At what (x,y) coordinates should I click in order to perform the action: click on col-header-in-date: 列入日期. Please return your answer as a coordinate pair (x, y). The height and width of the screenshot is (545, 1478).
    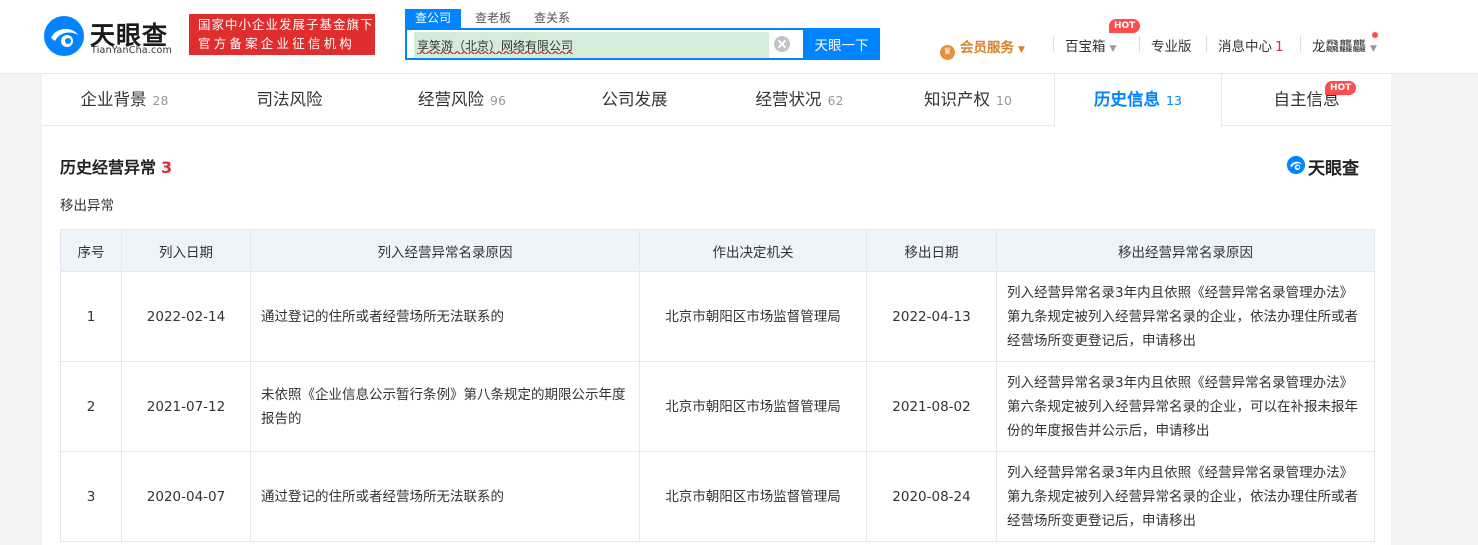
    Looking at the image, I should click on (186, 250).